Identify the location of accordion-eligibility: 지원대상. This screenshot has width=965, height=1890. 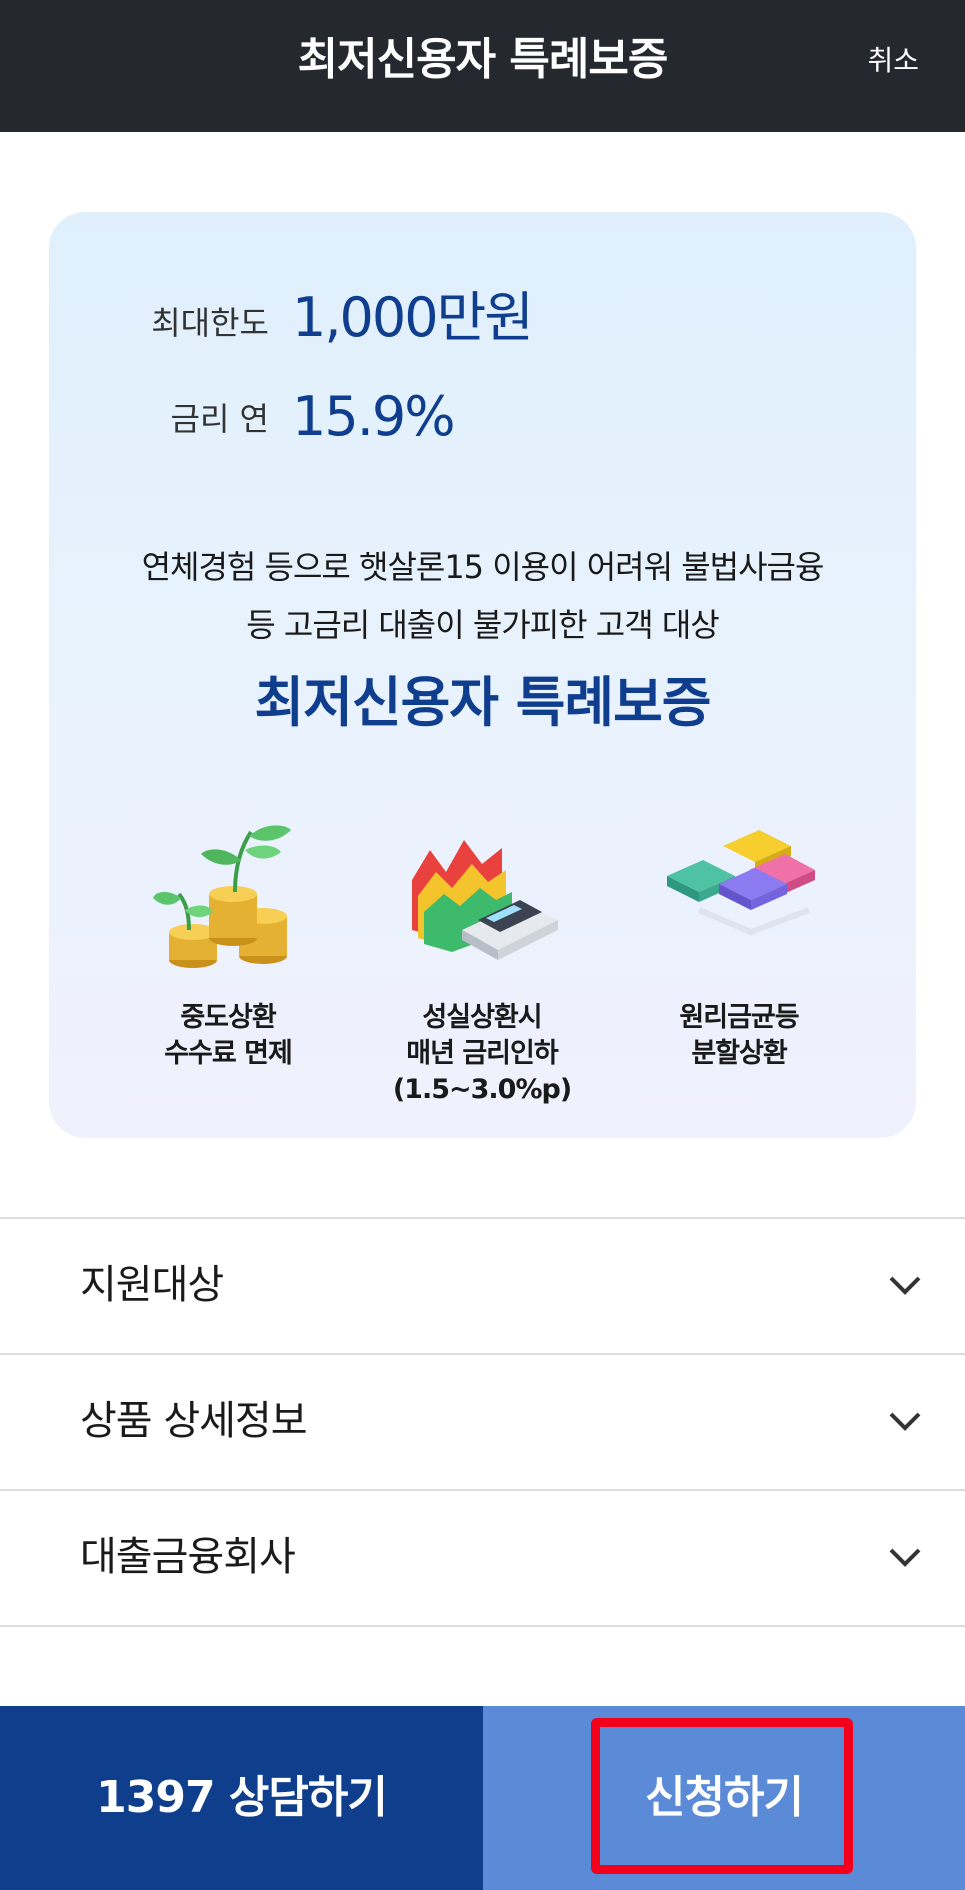
(482, 1285).